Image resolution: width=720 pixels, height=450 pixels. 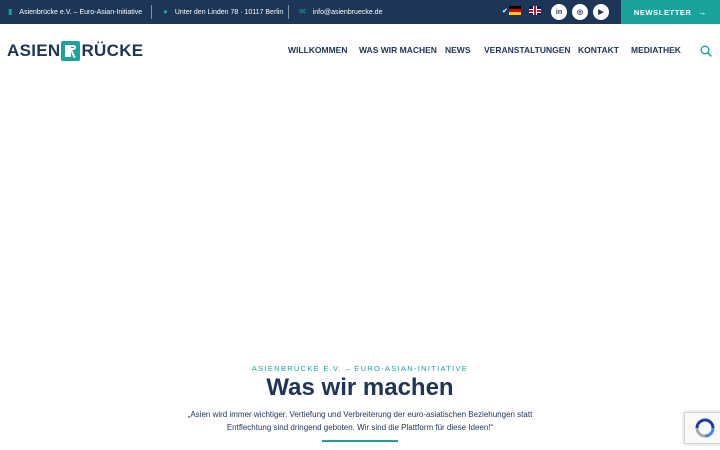 I want to click on newsletter-button: NEWSLETTER →, so click(x=670, y=12).